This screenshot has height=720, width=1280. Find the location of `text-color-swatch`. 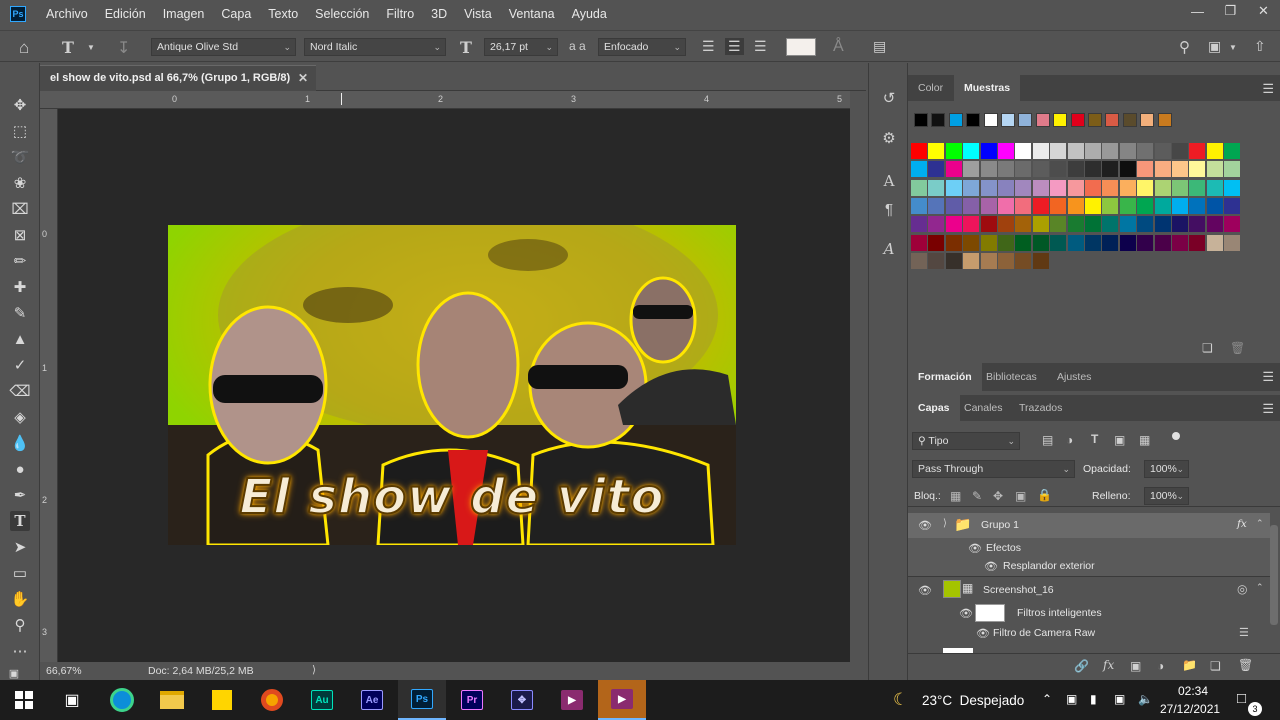

text-color-swatch is located at coordinates (801, 47).